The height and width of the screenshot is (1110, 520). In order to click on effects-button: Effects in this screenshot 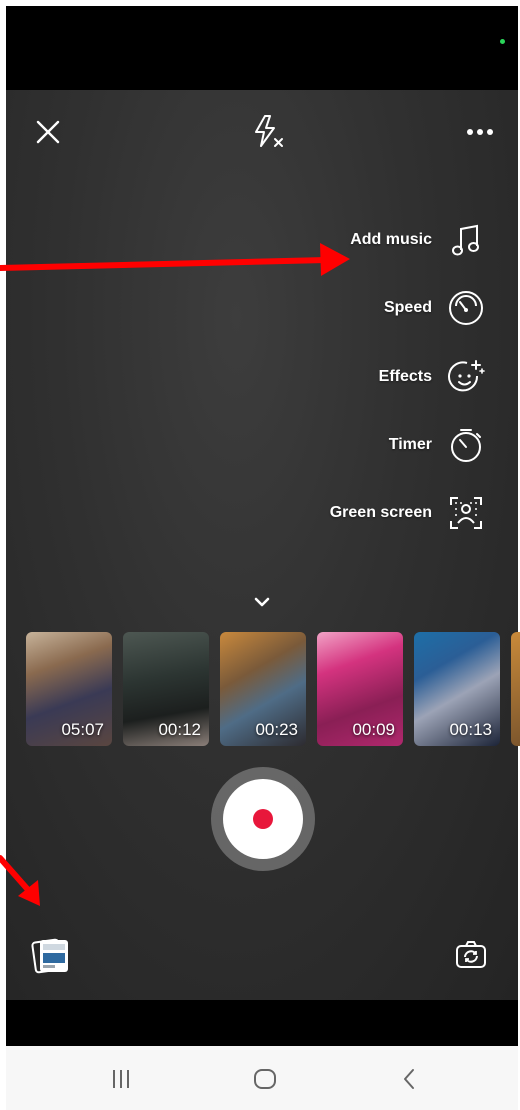, I will do `click(432, 377)`.